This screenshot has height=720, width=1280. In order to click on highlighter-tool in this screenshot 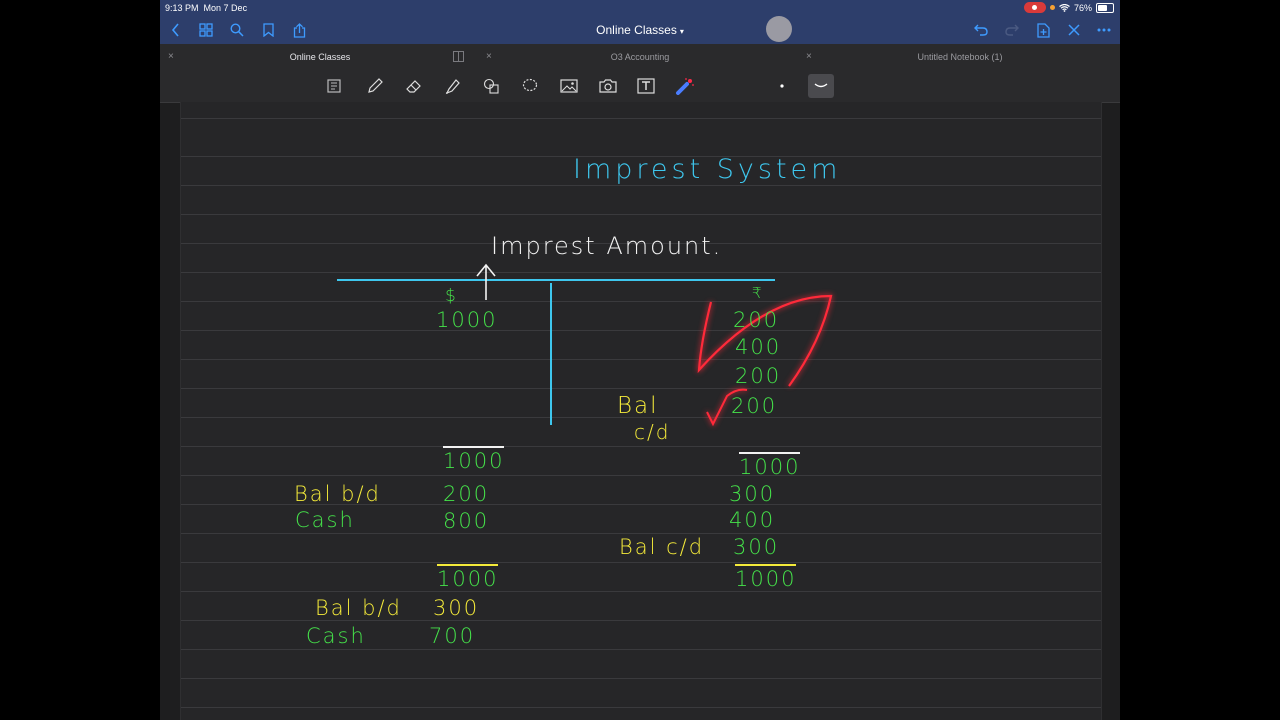, I will do `click(453, 86)`.